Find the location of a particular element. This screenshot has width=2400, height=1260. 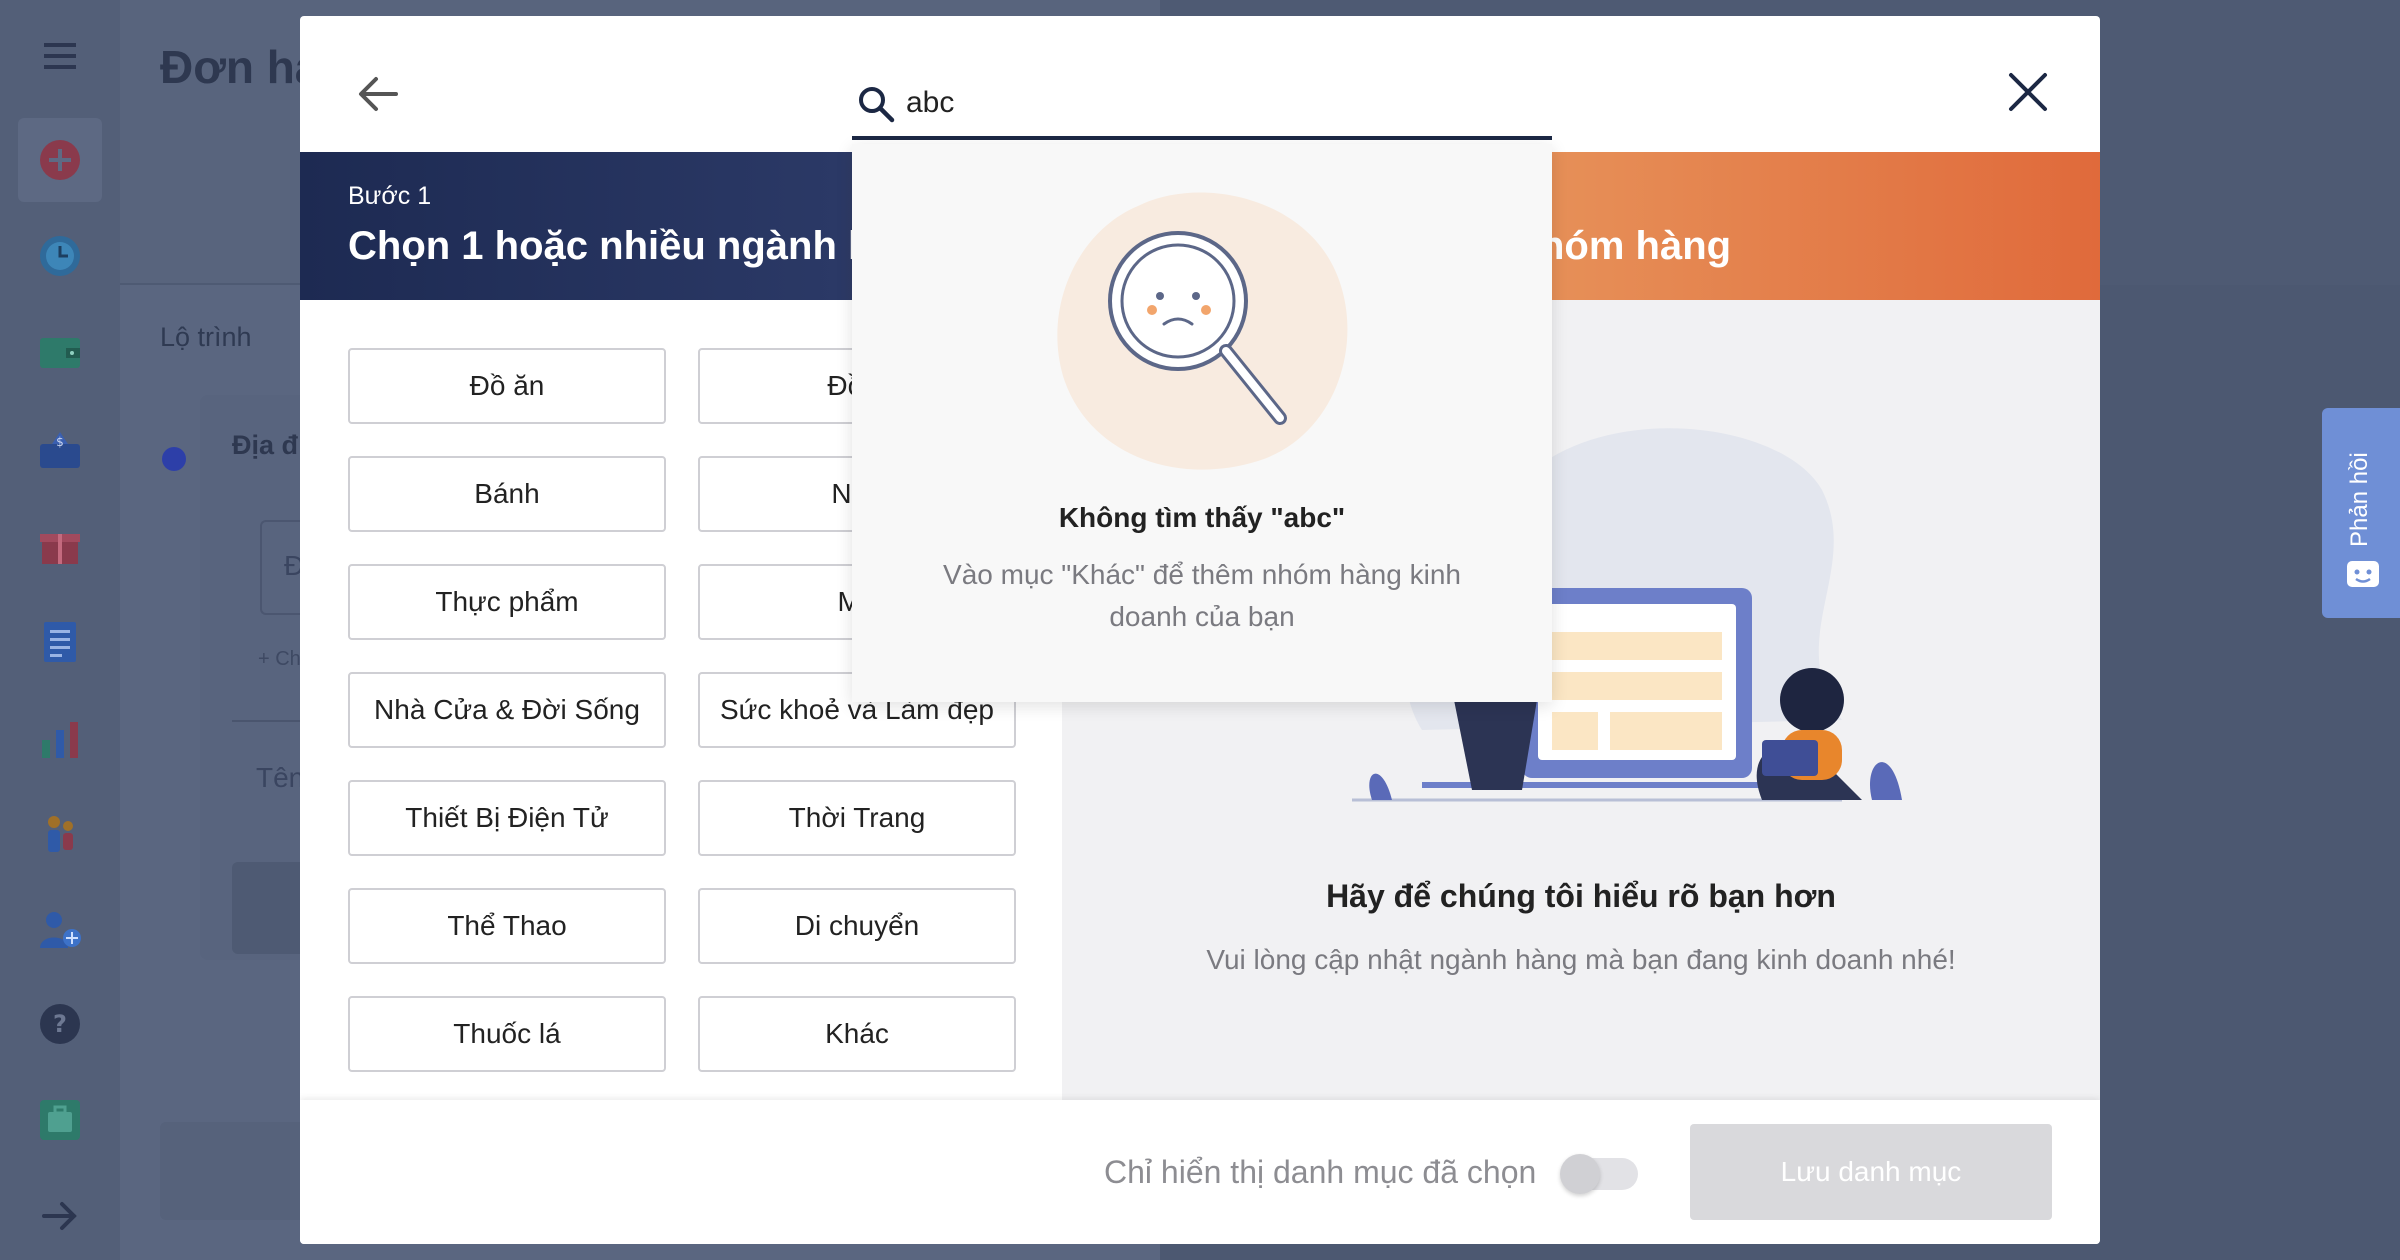

step-title: Chọn 1 hoặc nhiều ngành hà is located at coordinates (621, 246).